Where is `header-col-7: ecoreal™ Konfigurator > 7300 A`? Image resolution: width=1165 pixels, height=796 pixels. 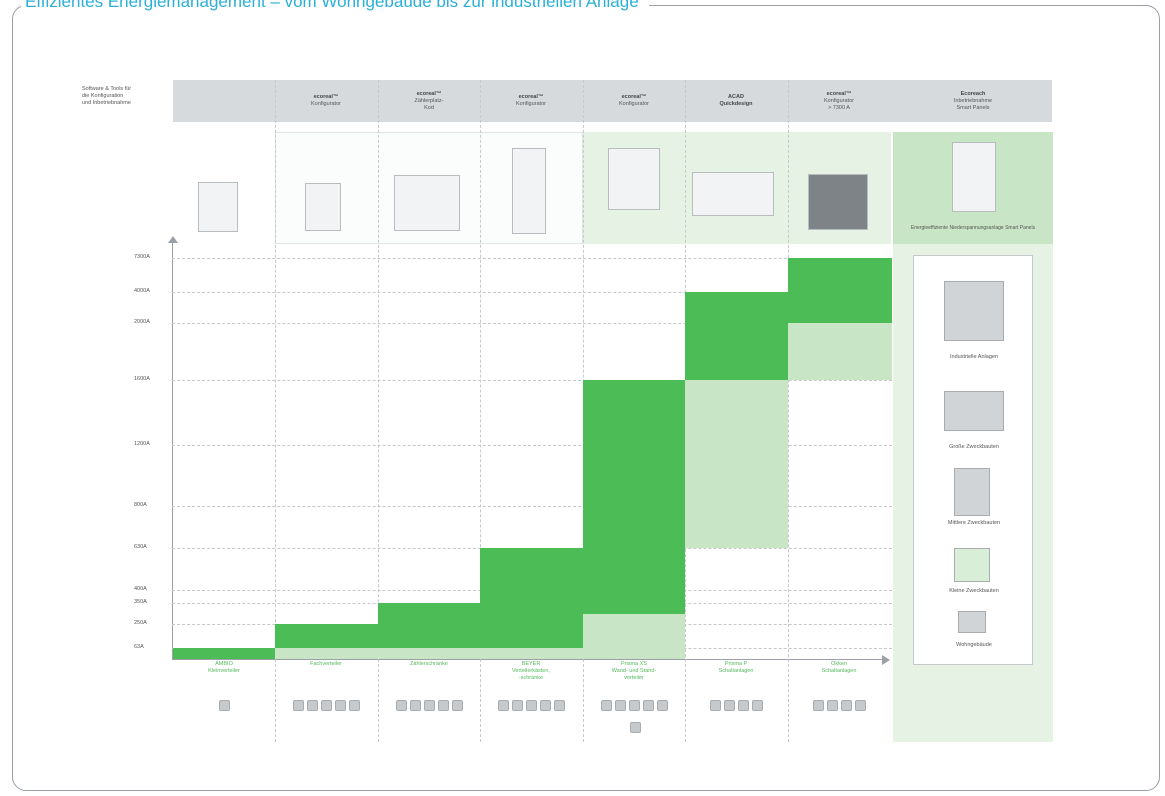 header-col-7: ecoreal™ Konfigurator > 7300 A is located at coordinates (839, 100).